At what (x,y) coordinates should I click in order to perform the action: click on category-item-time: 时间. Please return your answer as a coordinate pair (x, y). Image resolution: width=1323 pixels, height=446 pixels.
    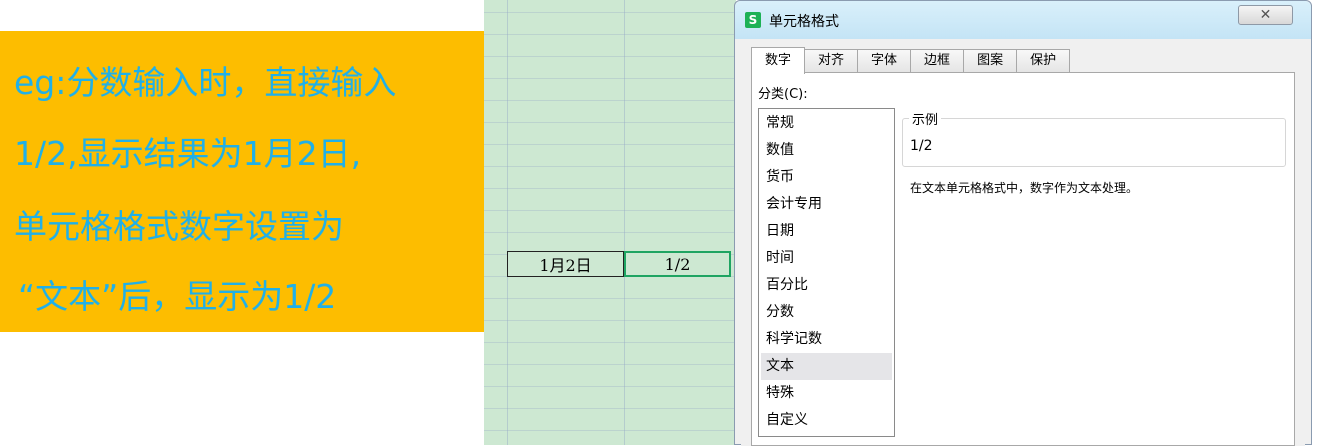
    Looking at the image, I should click on (826, 258).